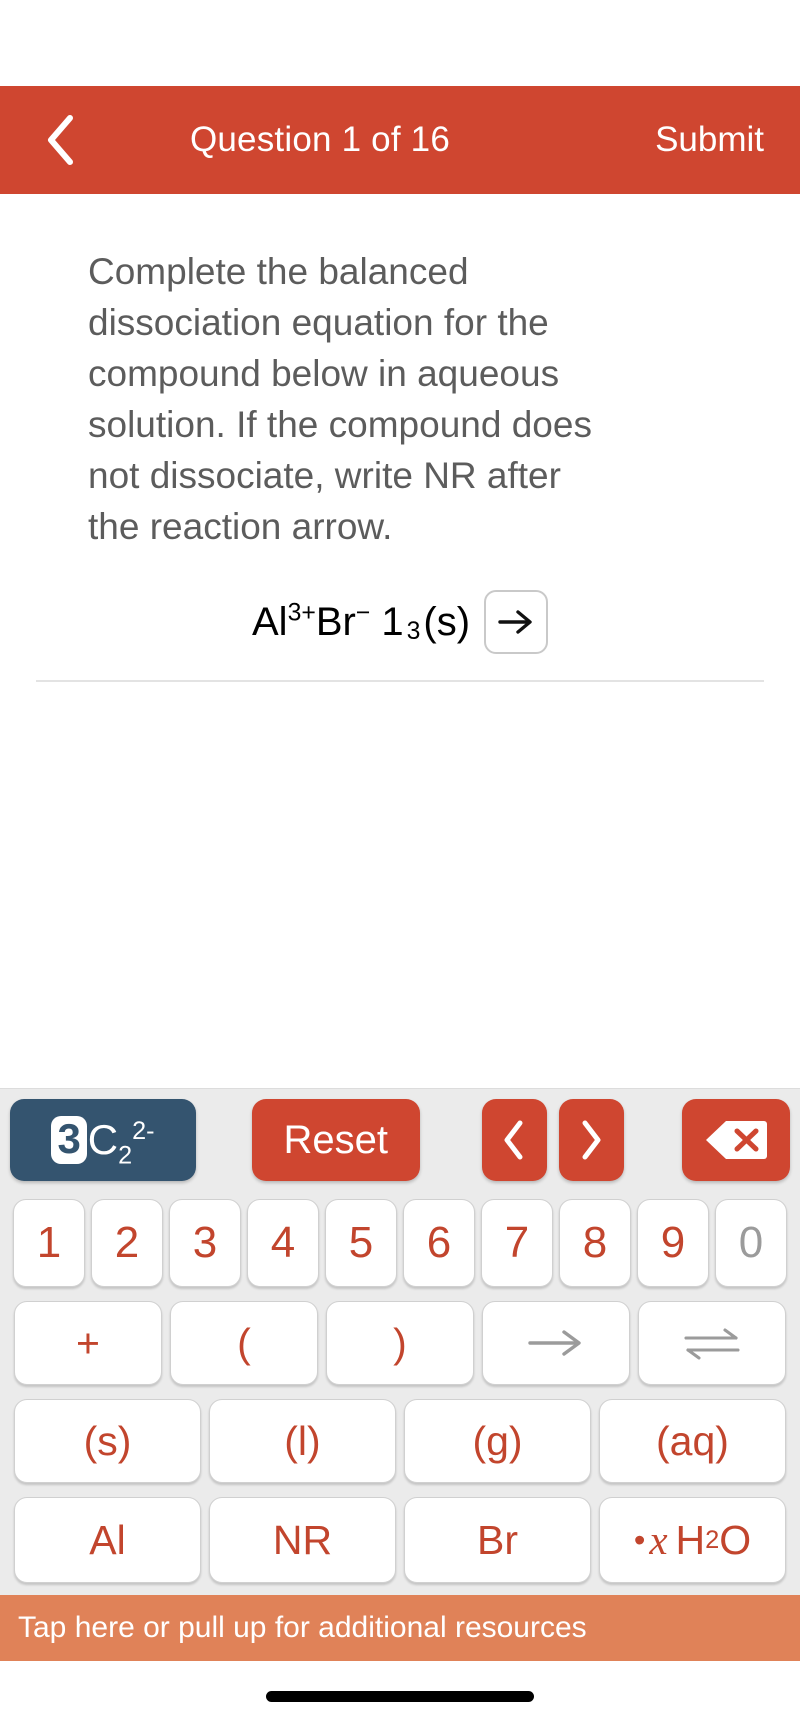  Describe the element at coordinates (413, 631) in the screenshot. I see `equation-subscript: 3` at that location.